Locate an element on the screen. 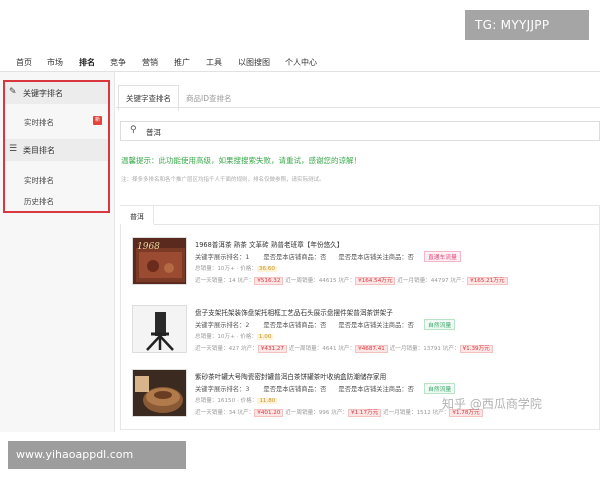 This screenshot has height=480, width=600. result-tab: 普洱 is located at coordinates (137, 215).